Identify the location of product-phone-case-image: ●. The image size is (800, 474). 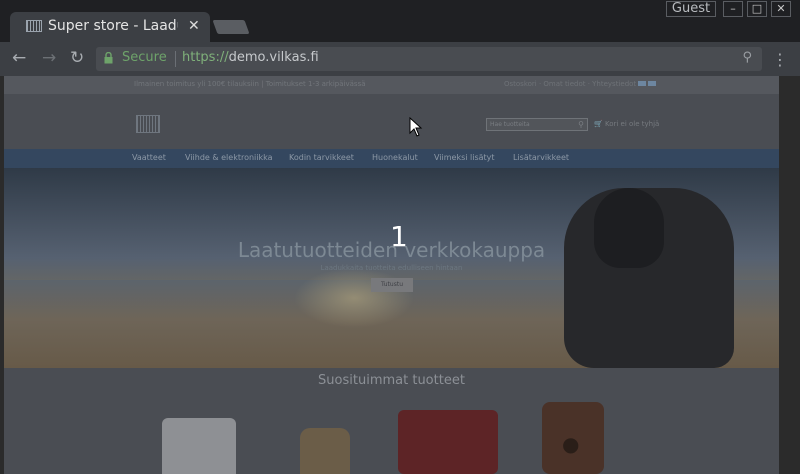
(573, 438).